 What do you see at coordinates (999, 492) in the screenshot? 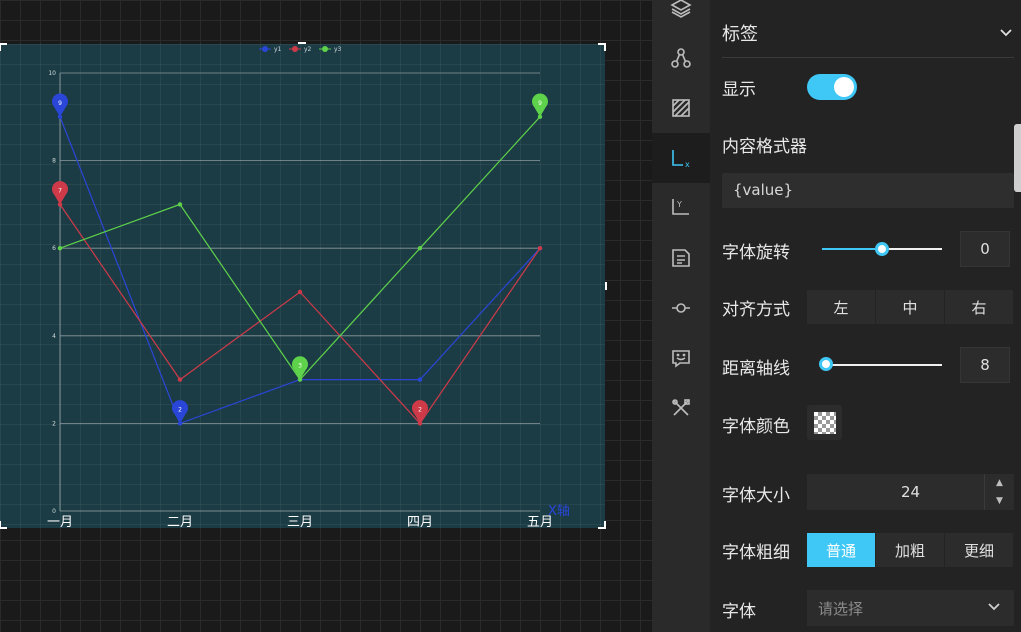
I see `font-size-stepper: ▲ ▼` at bounding box center [999, 492].